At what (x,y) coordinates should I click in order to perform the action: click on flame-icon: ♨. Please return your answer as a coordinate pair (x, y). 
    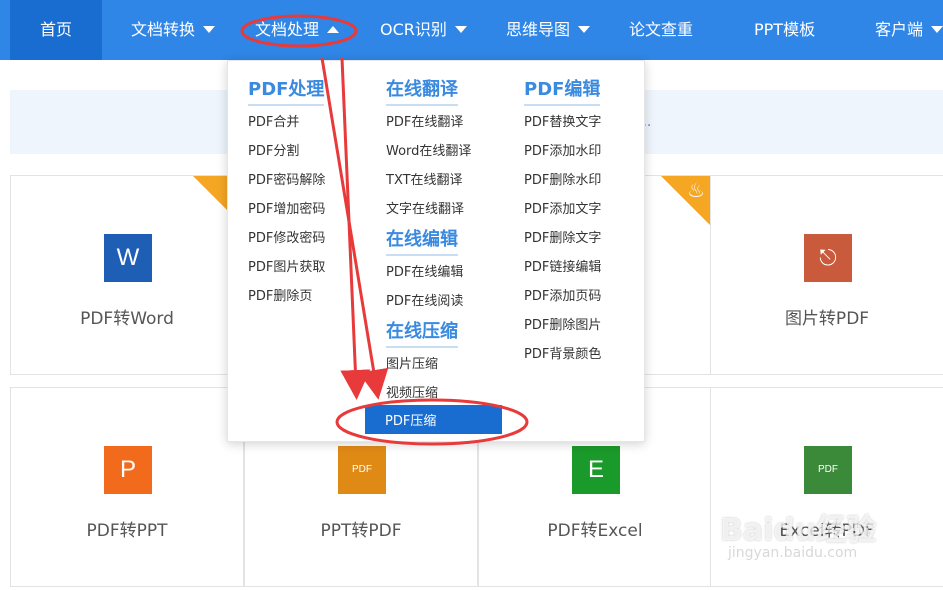
    Looking at the image, I should click on (696, 190).